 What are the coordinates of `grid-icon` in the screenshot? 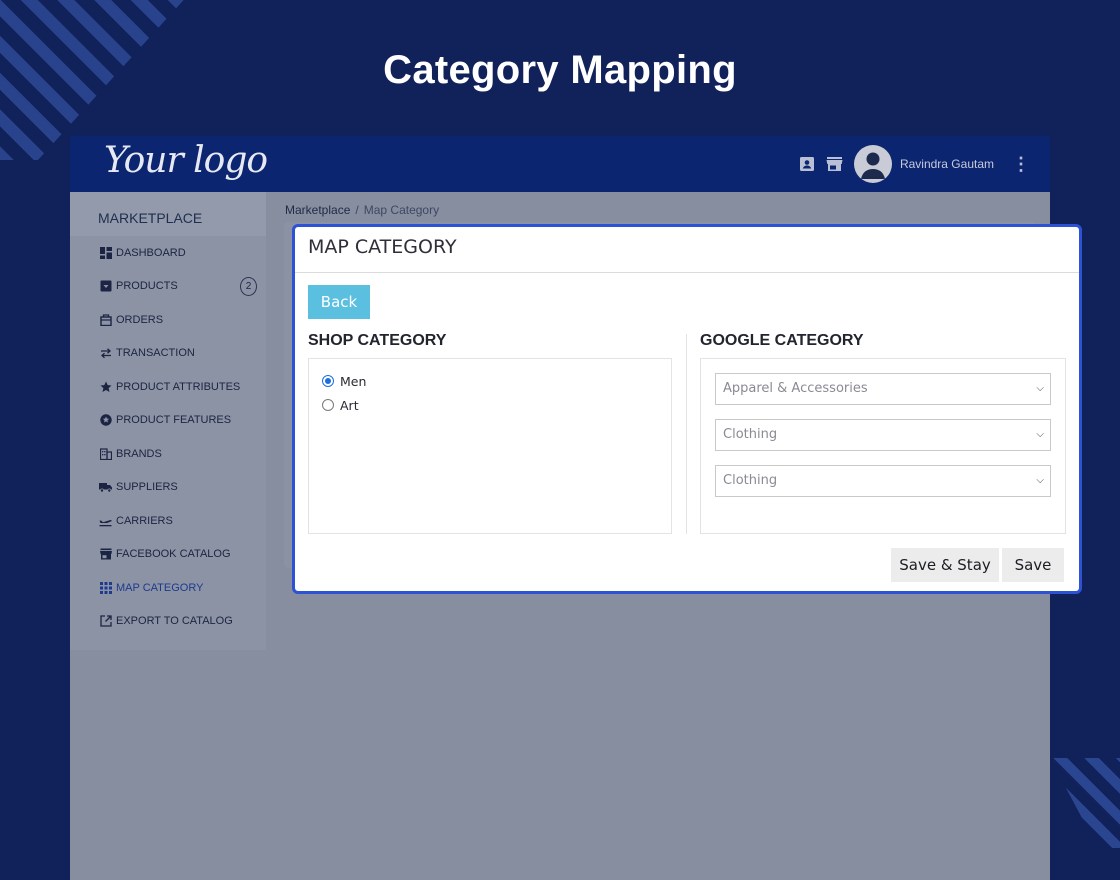 It's located at (105, 587).